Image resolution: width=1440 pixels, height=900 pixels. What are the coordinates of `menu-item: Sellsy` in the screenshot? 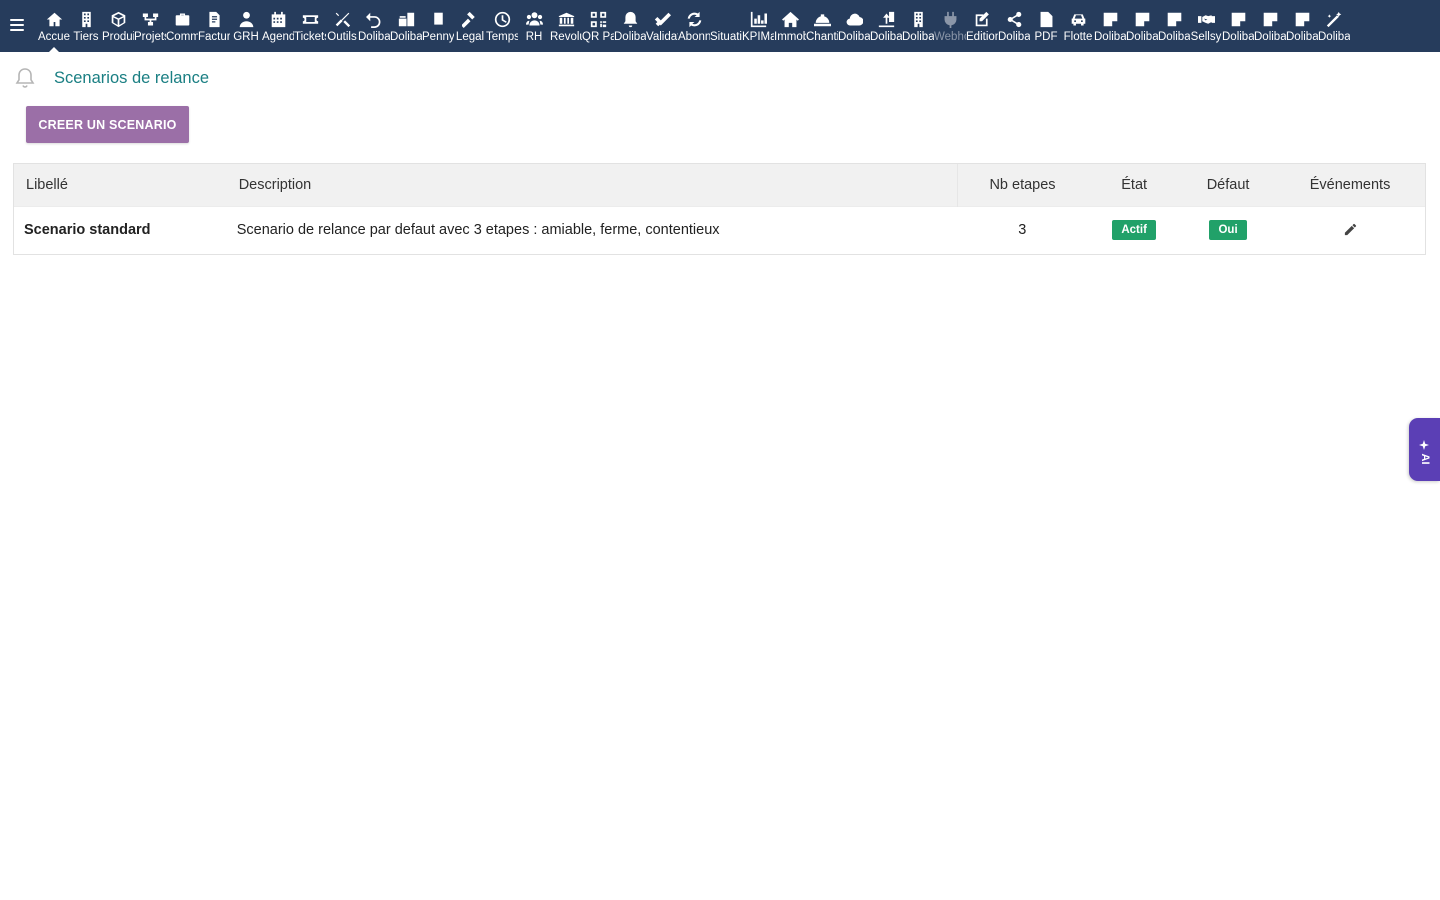 It's located at (1206, 26).